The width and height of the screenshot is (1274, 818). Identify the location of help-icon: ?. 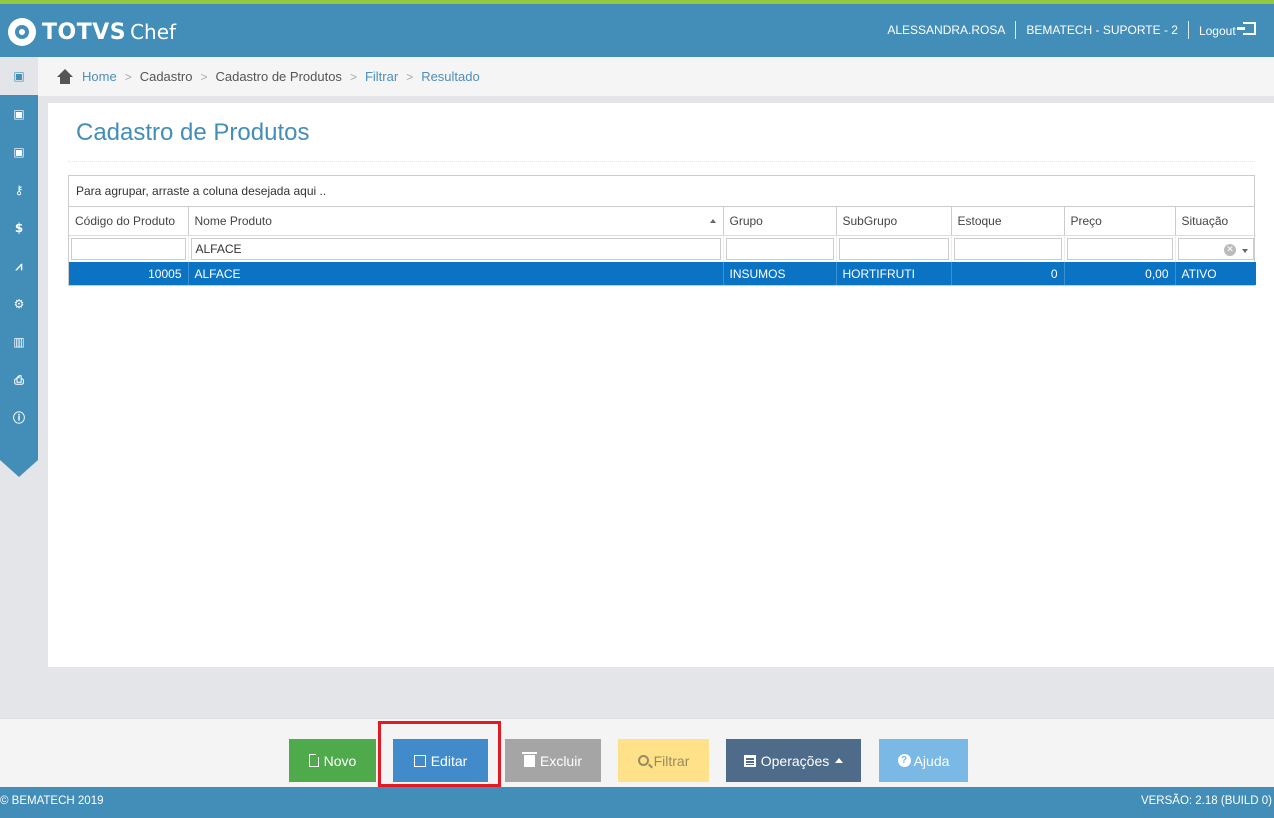
(904, 760).